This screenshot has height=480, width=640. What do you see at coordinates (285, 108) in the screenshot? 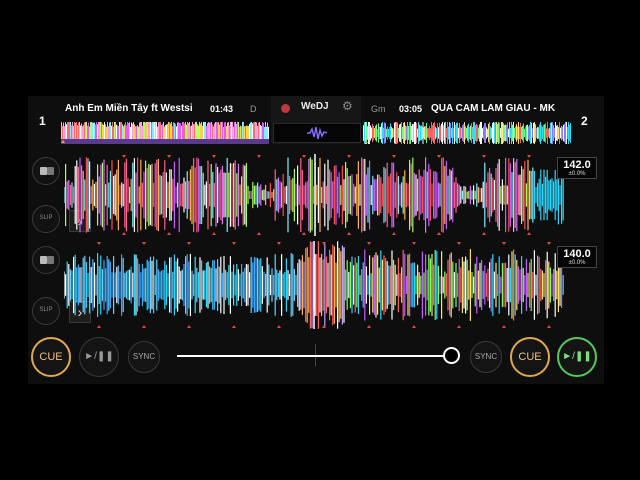
I see `record-icon` at bounding box center [285, 108].